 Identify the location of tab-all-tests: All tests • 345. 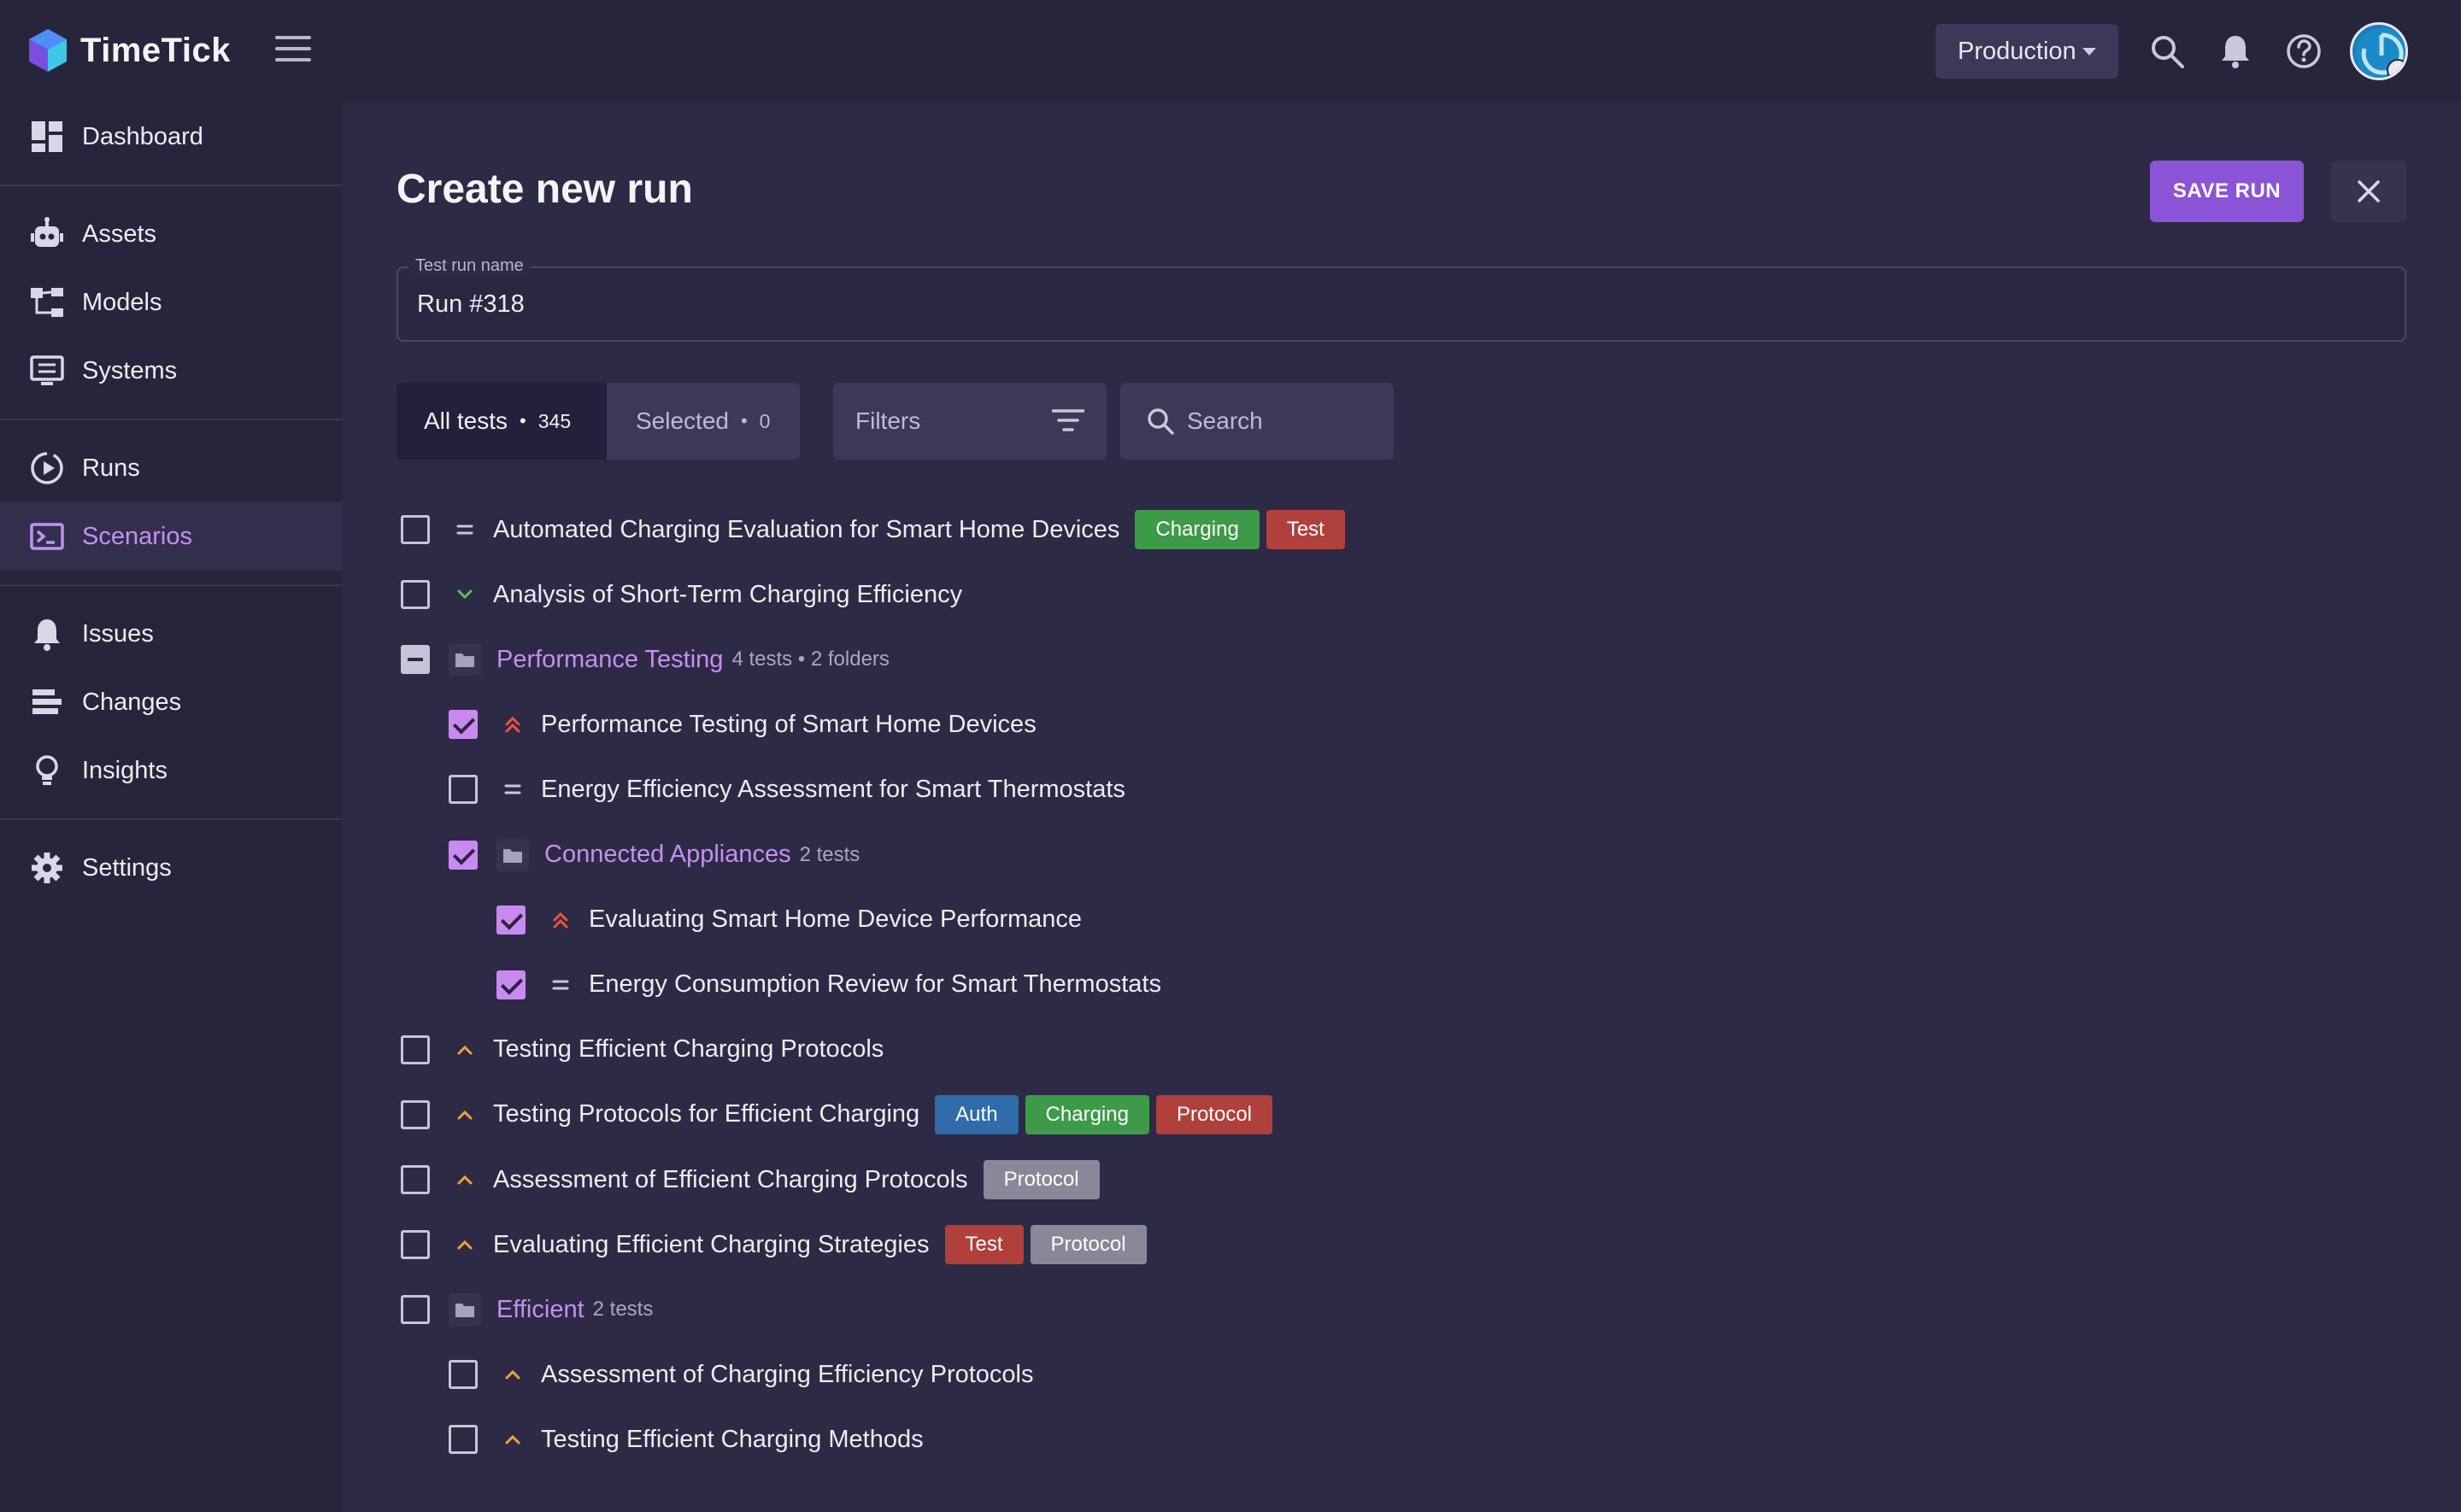
(502, 421).